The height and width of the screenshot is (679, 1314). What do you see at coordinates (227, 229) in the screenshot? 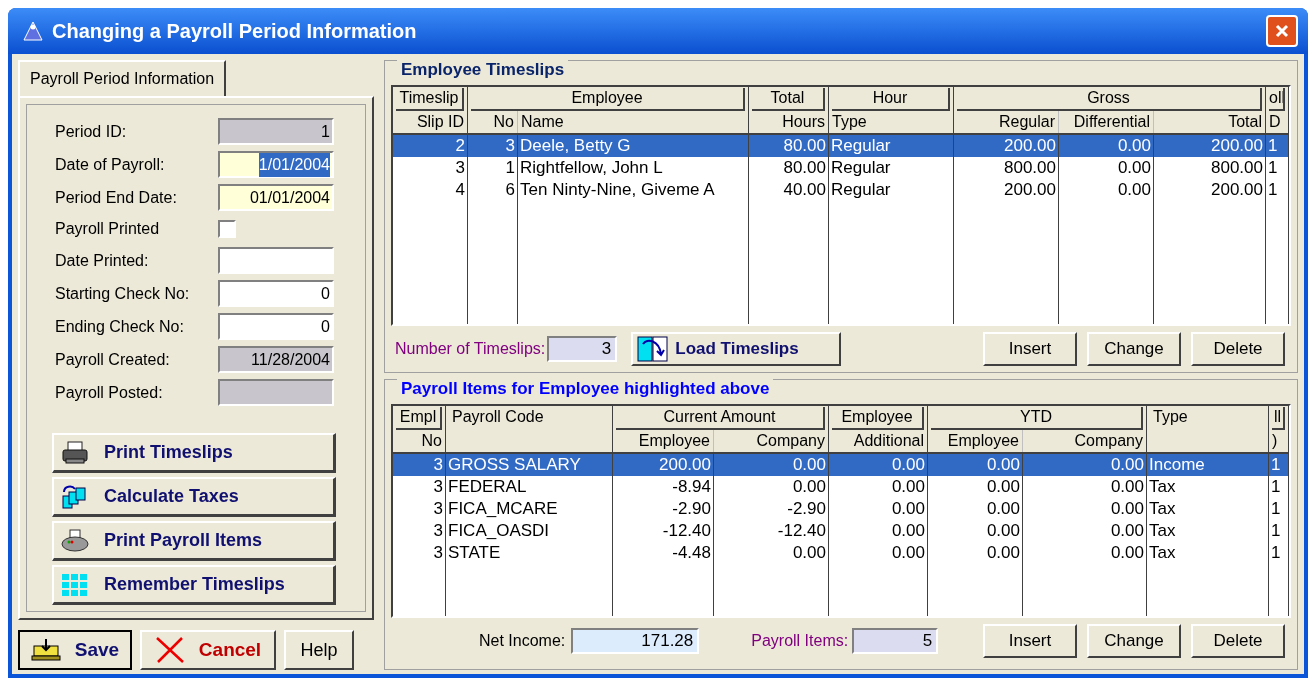
I see `checkbox` at bounding box center [227, 229].